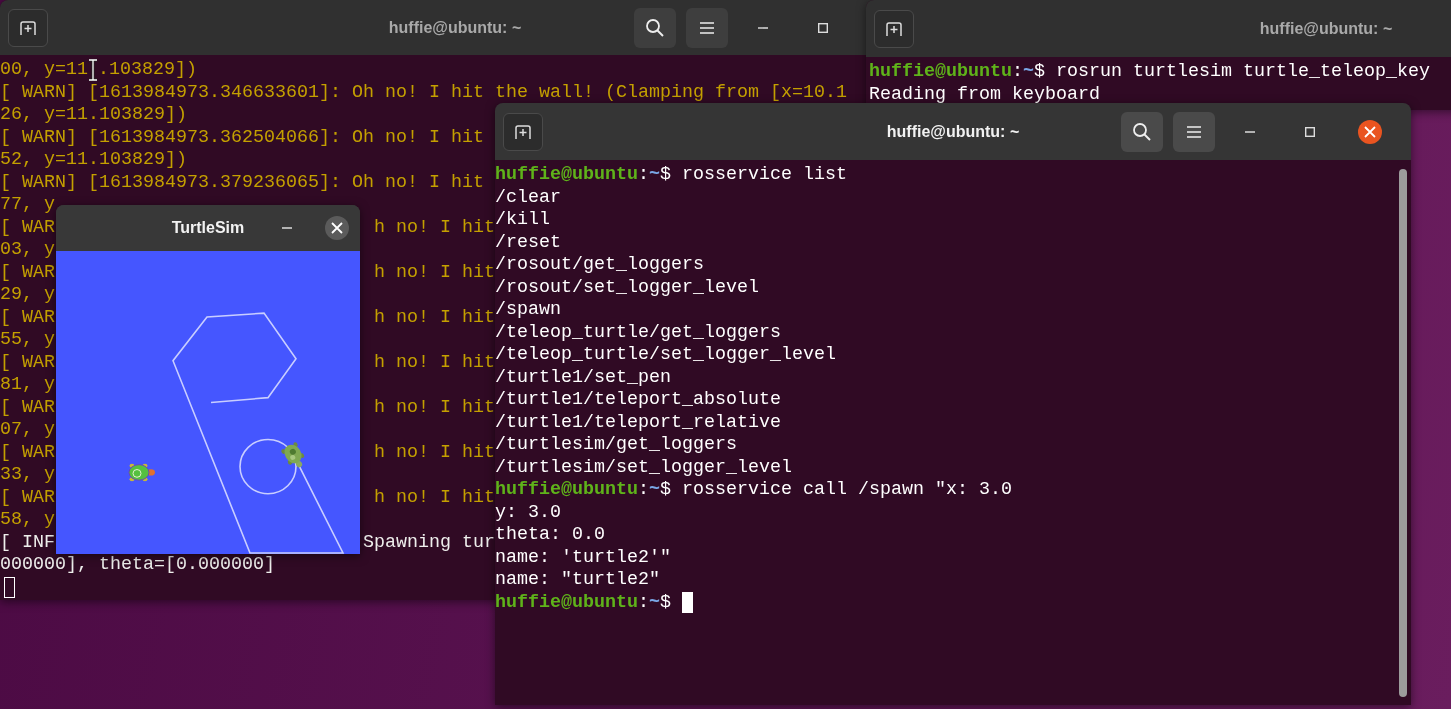 Image resolution: width=1451 pixels, height=709 pixels. What do you see at coordinates (528, 512) in the screenshot?
I see `output-text: y: 3.0` at bounding box center [528, 512].